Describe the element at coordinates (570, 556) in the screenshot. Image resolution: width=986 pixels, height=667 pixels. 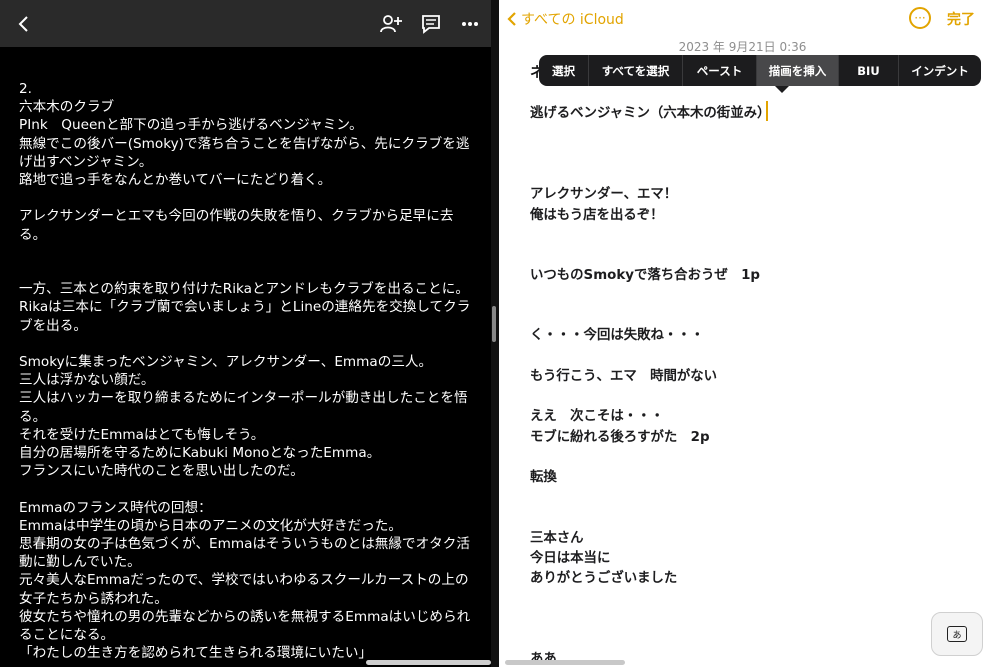
I see `note-line: 今日は本当に` at that location.